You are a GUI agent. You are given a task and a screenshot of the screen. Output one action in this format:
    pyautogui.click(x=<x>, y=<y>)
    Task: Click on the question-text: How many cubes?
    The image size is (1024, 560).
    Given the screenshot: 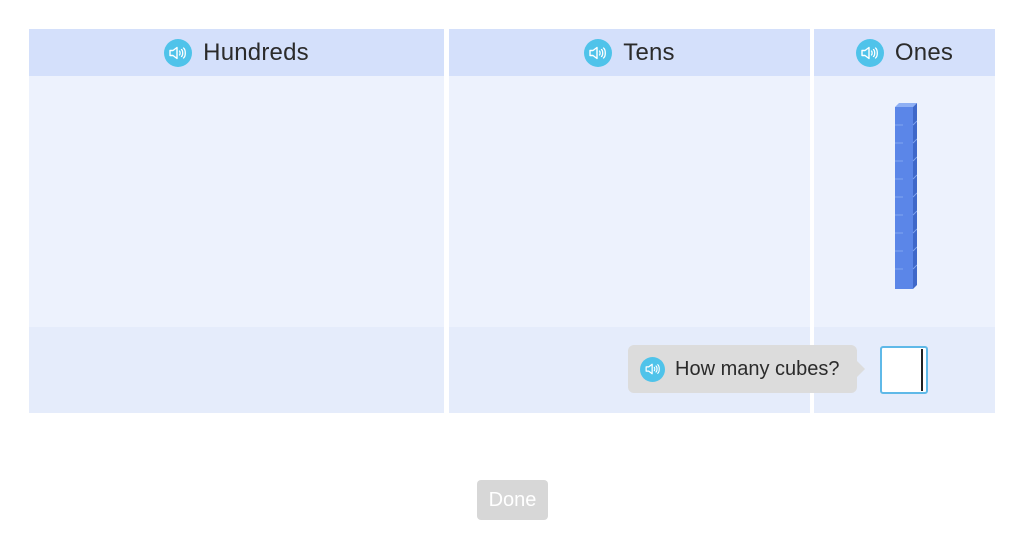 What is the action you would take?
    pyautogui.click(x=757, y=368)
    